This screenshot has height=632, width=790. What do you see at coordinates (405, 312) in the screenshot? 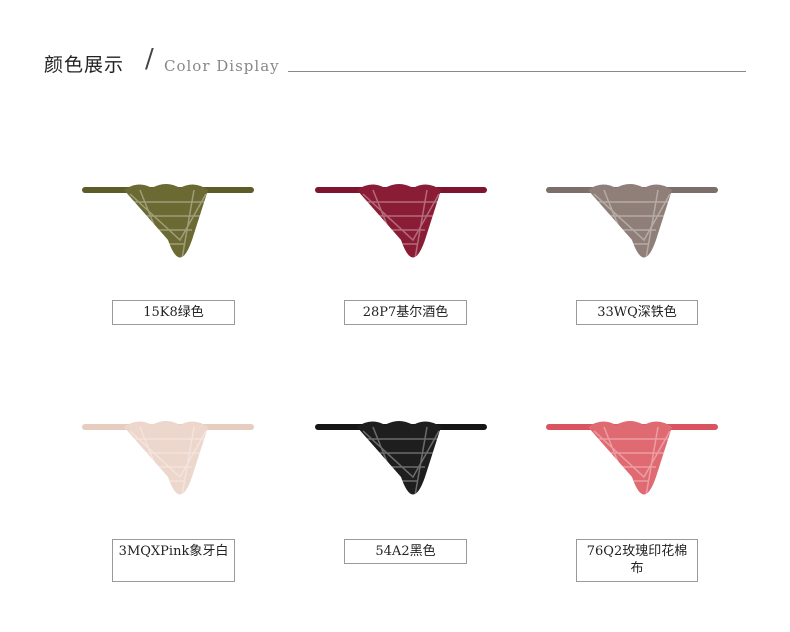
I see `swatch-label: 28P7基尔酒色` at bounding box center [405, 312].